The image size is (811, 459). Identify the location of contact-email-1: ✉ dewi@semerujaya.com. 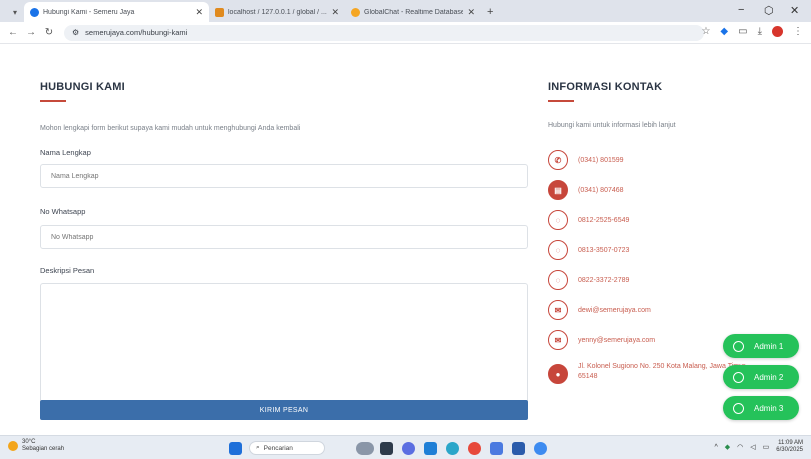
(599, 310).